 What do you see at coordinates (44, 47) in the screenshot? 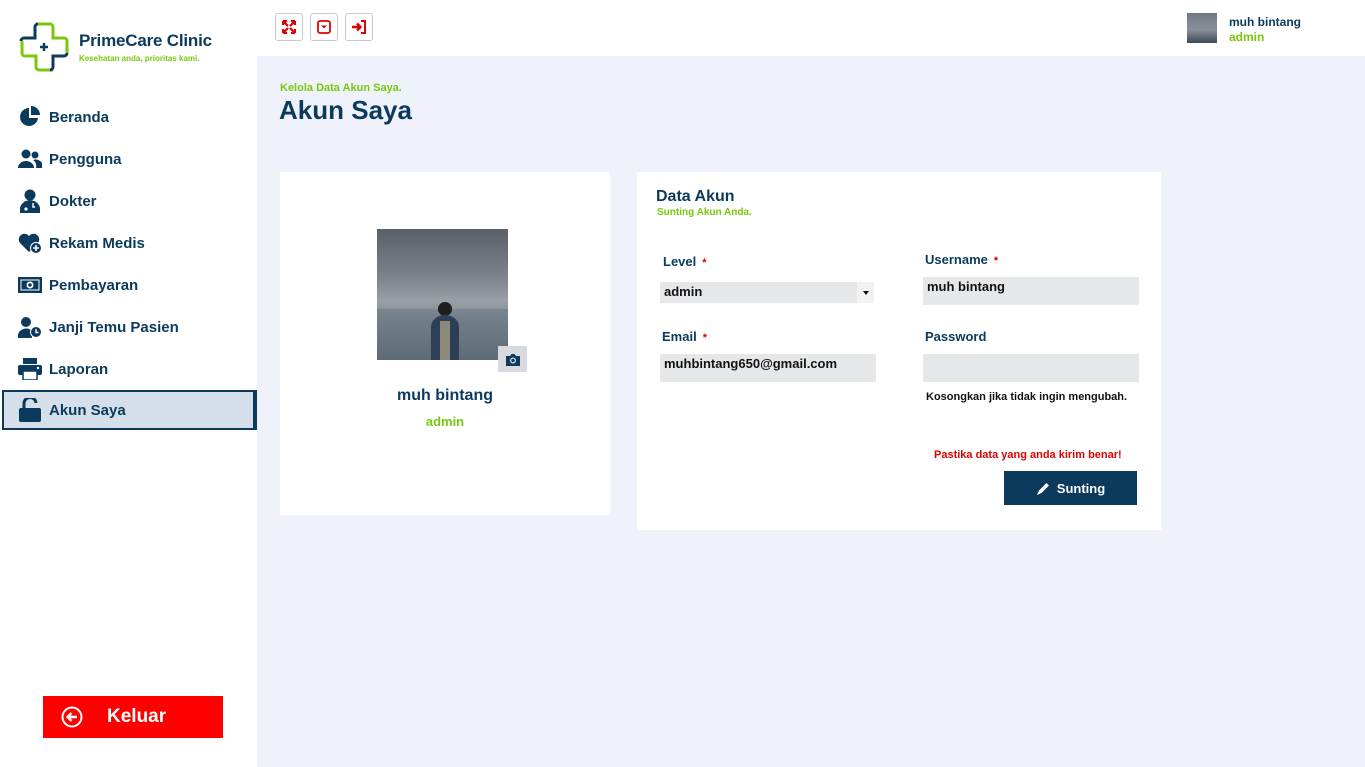
I see `clinic-cross-logo-icon` at bounding box center [44, 47].